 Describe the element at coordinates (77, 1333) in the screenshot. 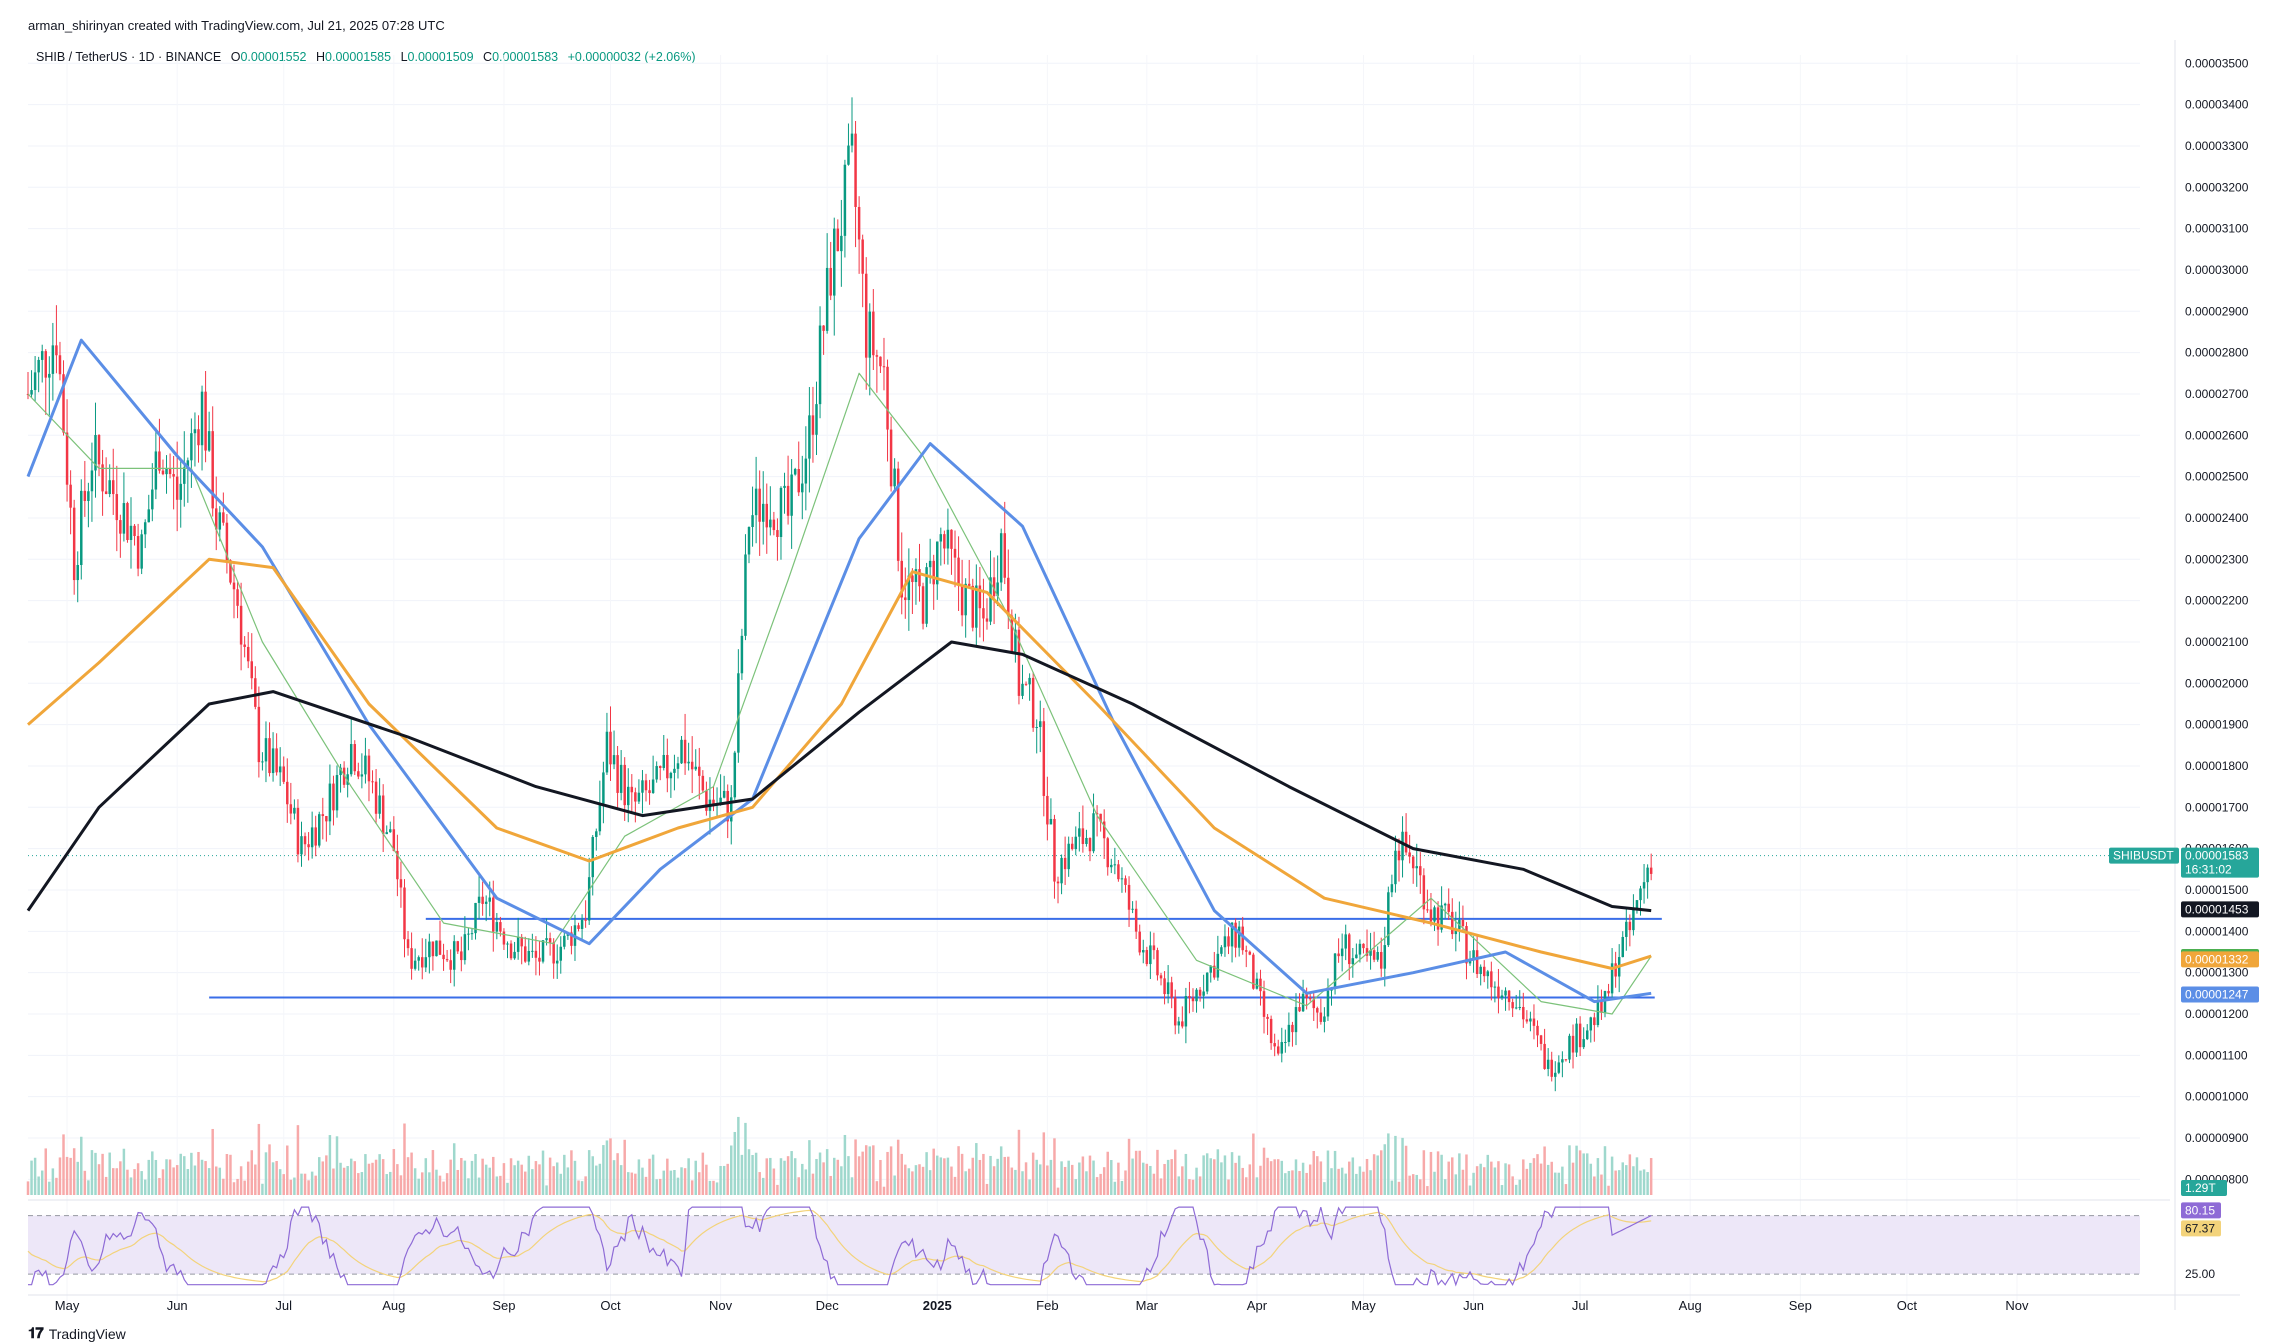

I see `tradingview-logo: 𝟏𝟕 TradingView` at that location.